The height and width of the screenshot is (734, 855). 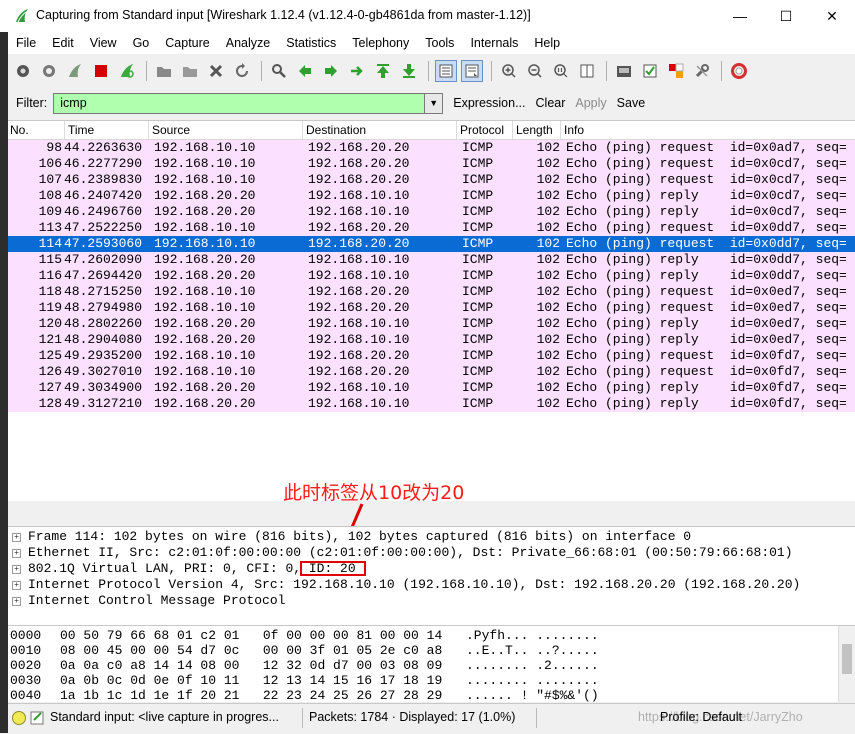 I want to click on menu-analyze: Analyze, so click(x=248, y=43).